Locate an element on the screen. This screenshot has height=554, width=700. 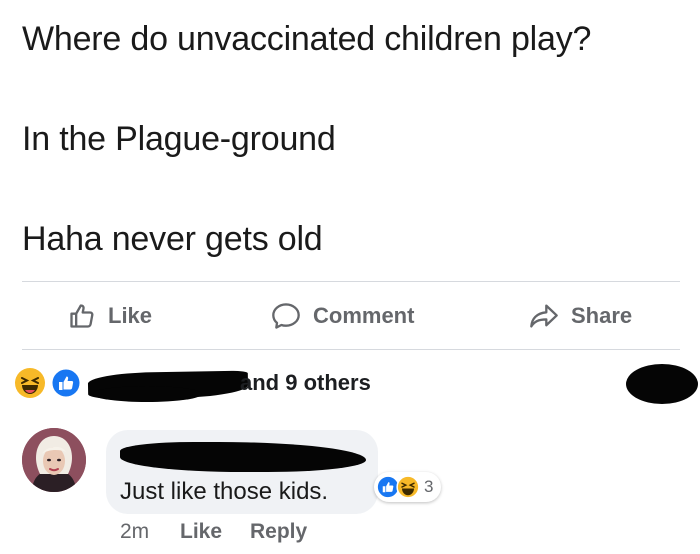
share-button-label: Share is located at coordinates (602, 315).